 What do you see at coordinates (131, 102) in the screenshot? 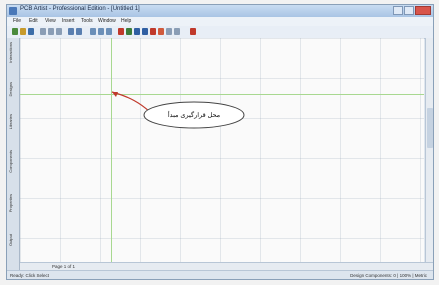
I see `callout-arrow` at bounding box center [131, 102].